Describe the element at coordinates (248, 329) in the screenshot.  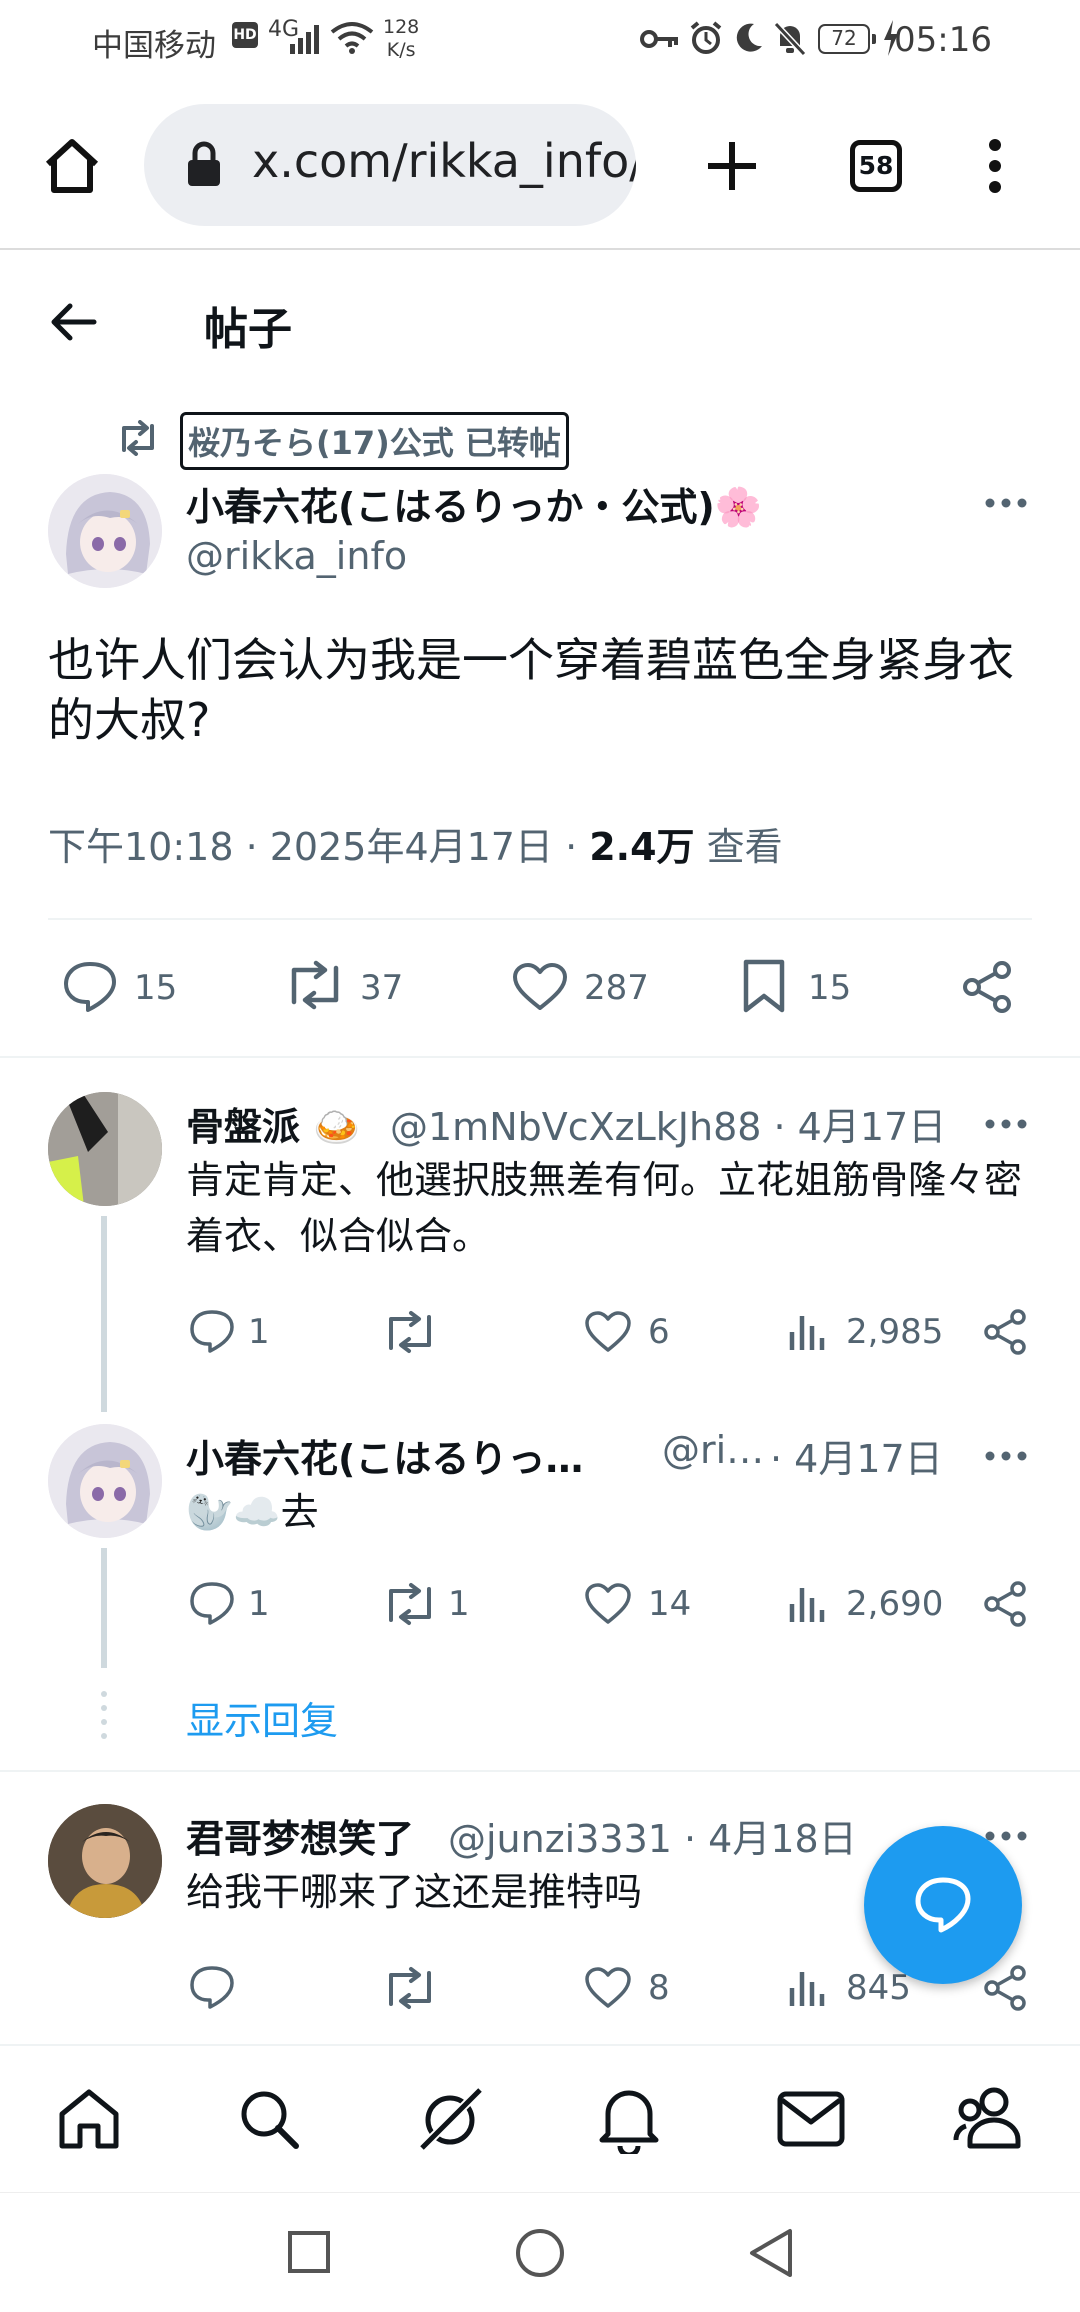
I see `page-title: 帖子` at that location.